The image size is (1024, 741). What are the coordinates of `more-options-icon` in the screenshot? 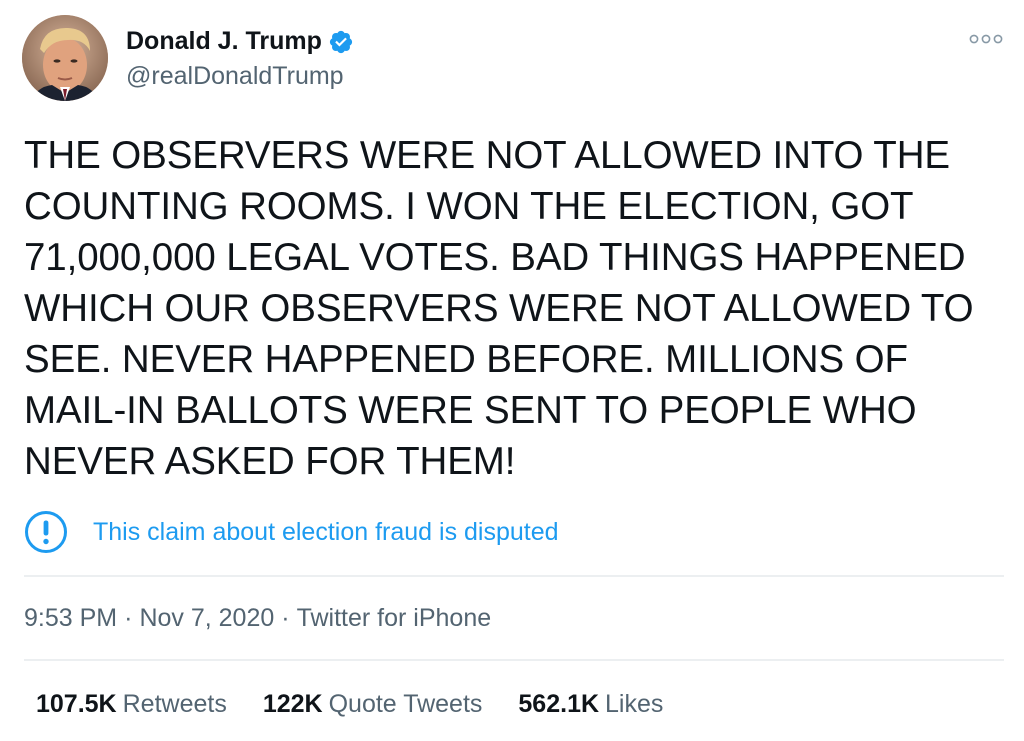 It's located at (986, 39).